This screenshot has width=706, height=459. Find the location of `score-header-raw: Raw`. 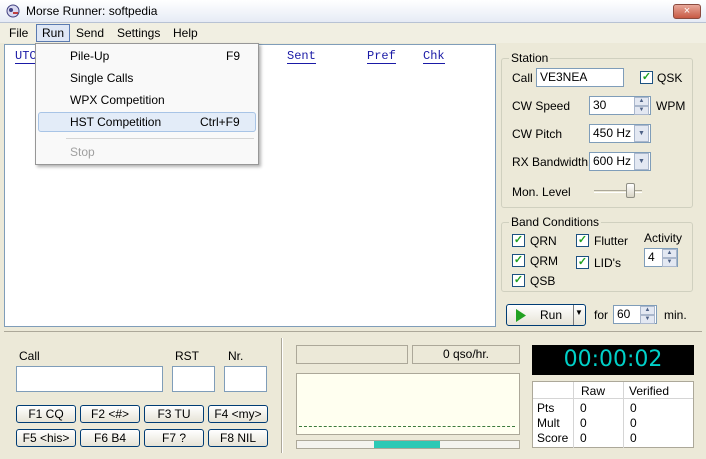

score-header-raw: Raw is located at coordinates (593, 391).